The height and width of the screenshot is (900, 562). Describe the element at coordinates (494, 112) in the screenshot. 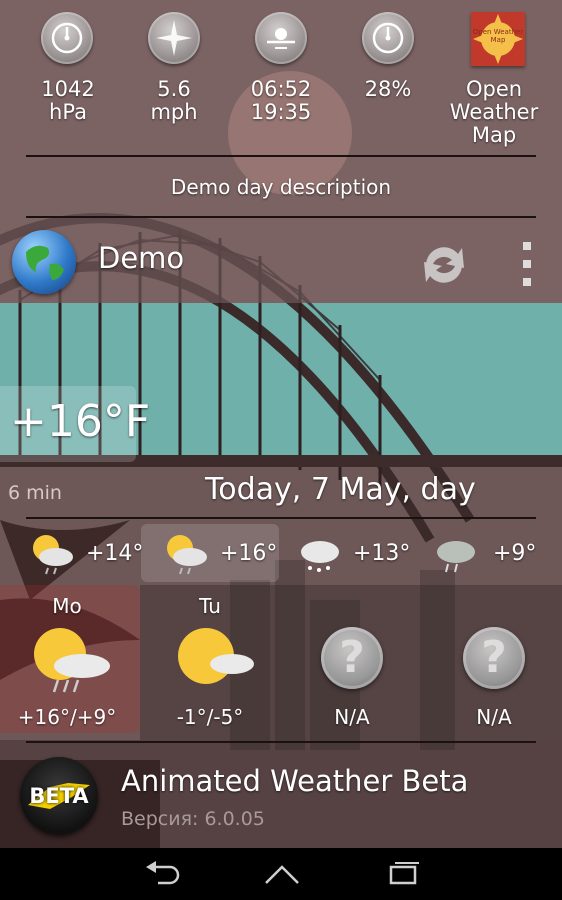

I see `provider-label: Open Weather Map` at that location.